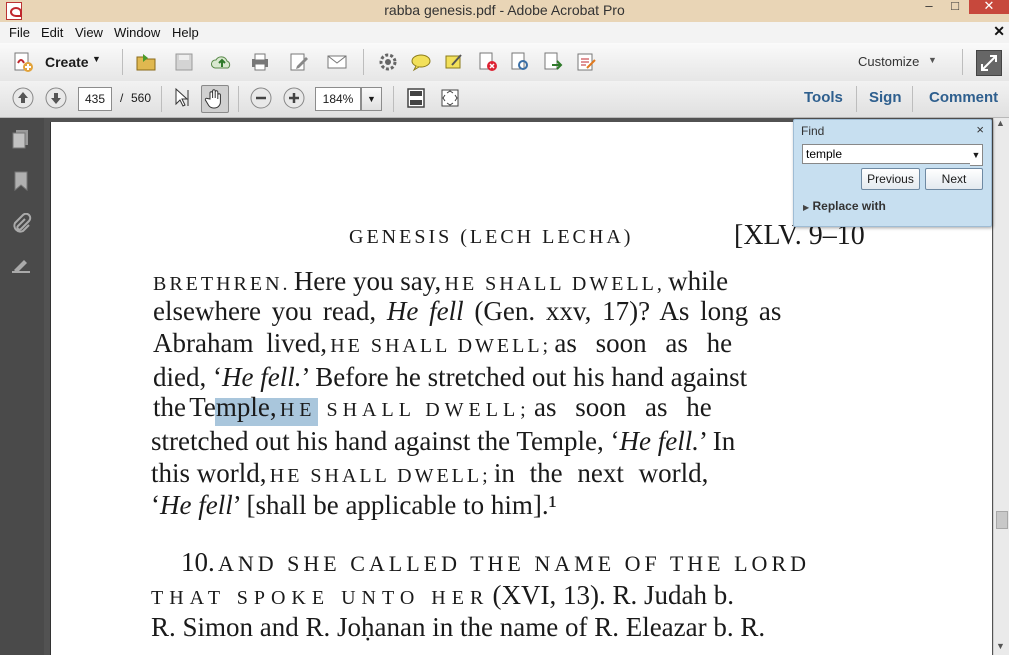 The height and width of the screenshot is (655, 1009). I want to click on gear-icon, so click(388, 62).